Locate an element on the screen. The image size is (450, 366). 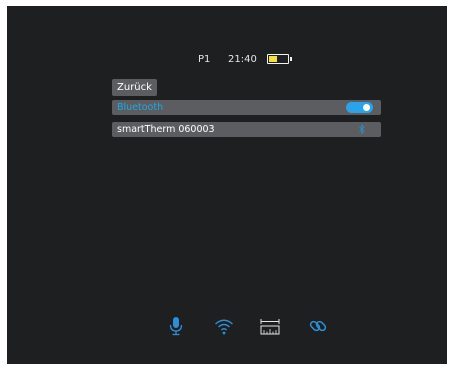
bottom-toolbar is located at coordinates (227, 326).